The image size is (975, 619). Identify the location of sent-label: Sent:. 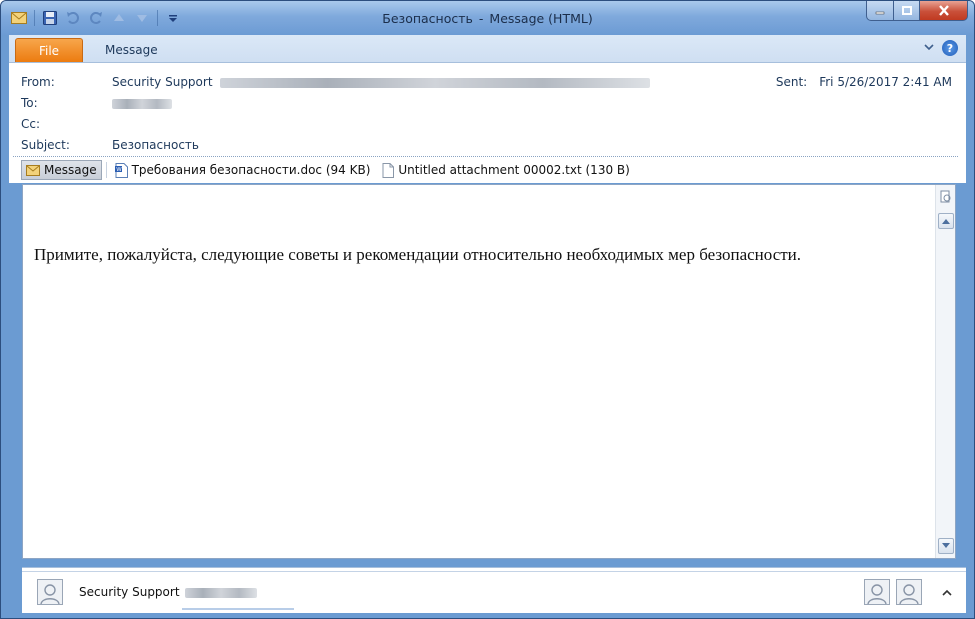
(791, 82).